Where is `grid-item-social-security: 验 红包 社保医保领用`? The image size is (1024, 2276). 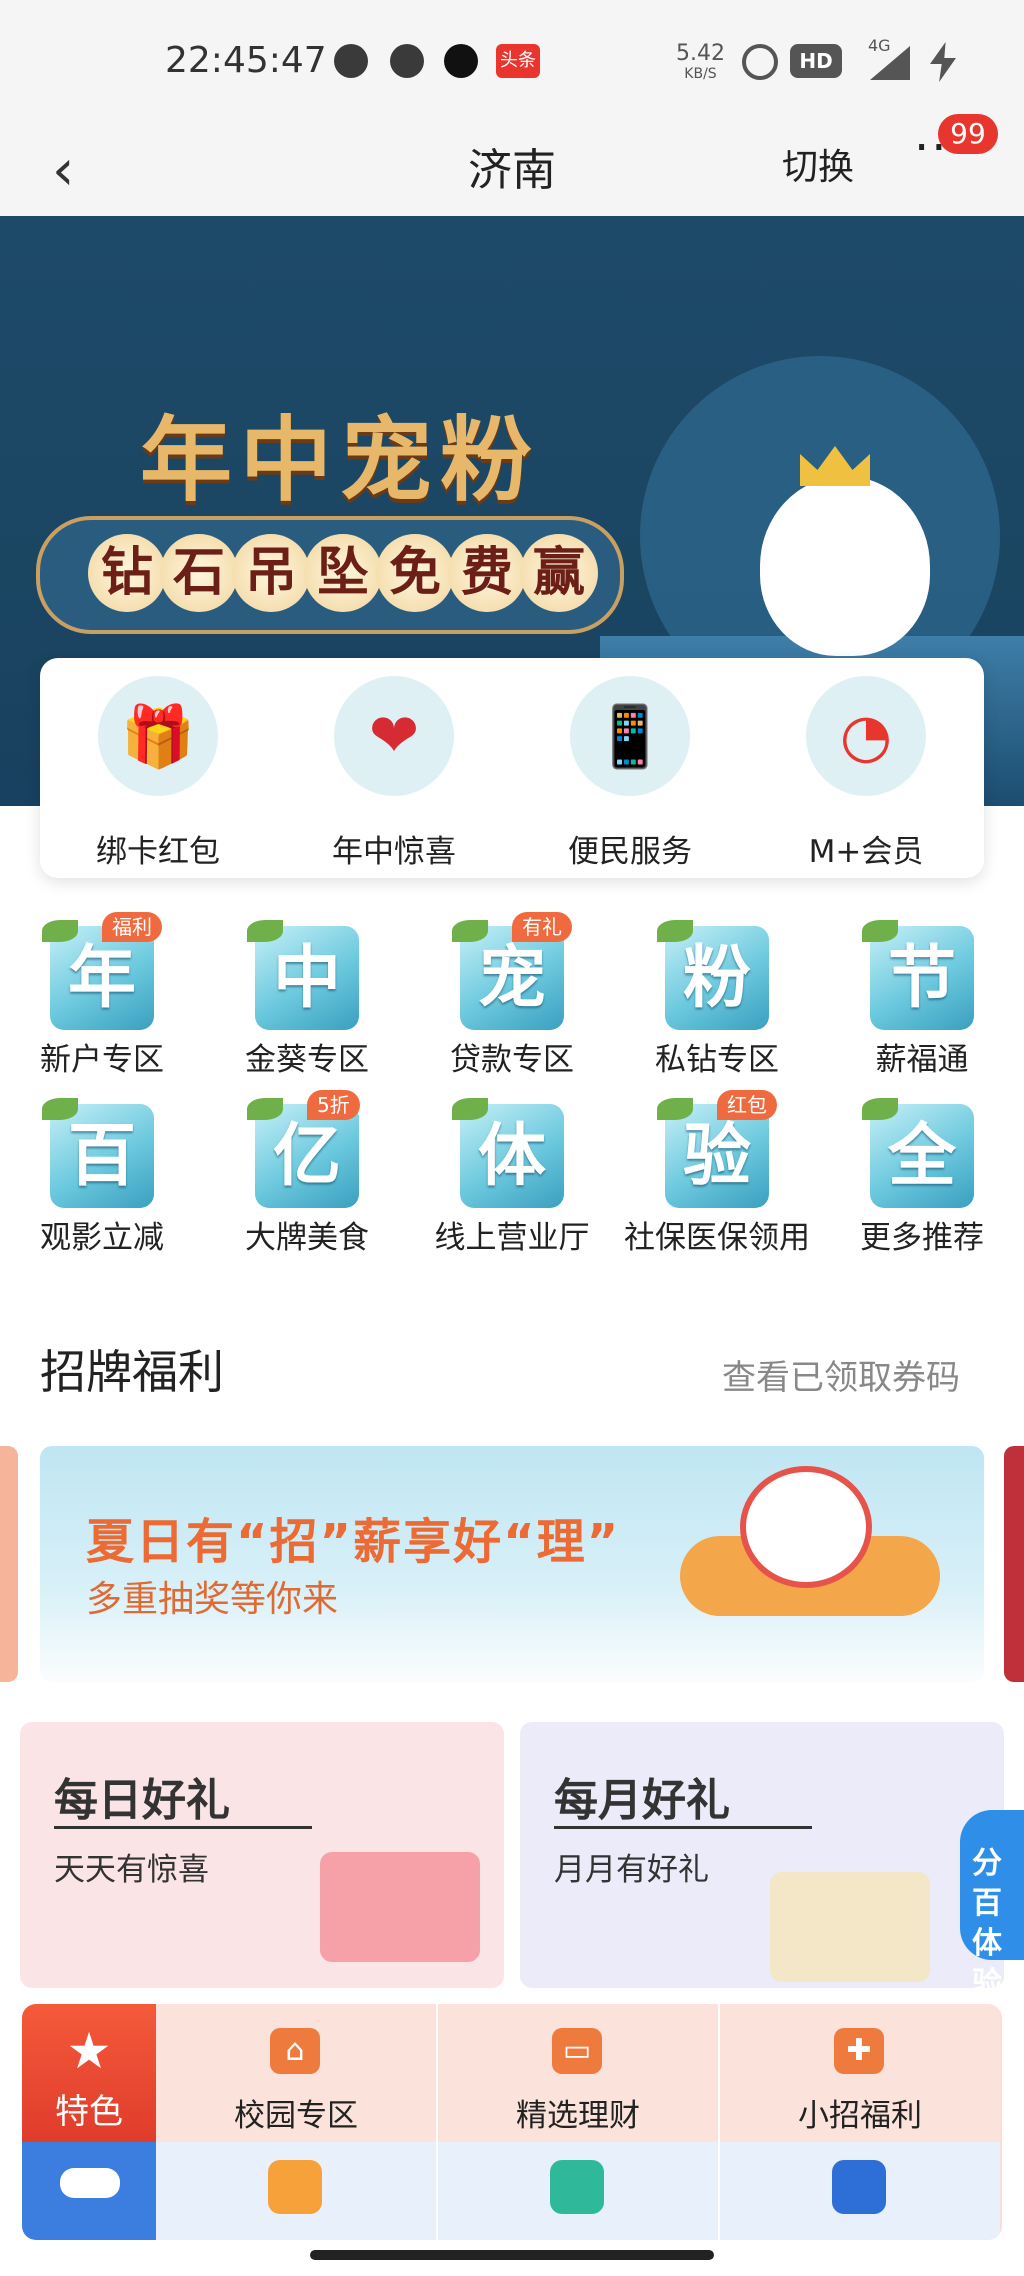 grid-item-social-security: 验 红包 社保医保领用 is located at coordinates (717, 1173).